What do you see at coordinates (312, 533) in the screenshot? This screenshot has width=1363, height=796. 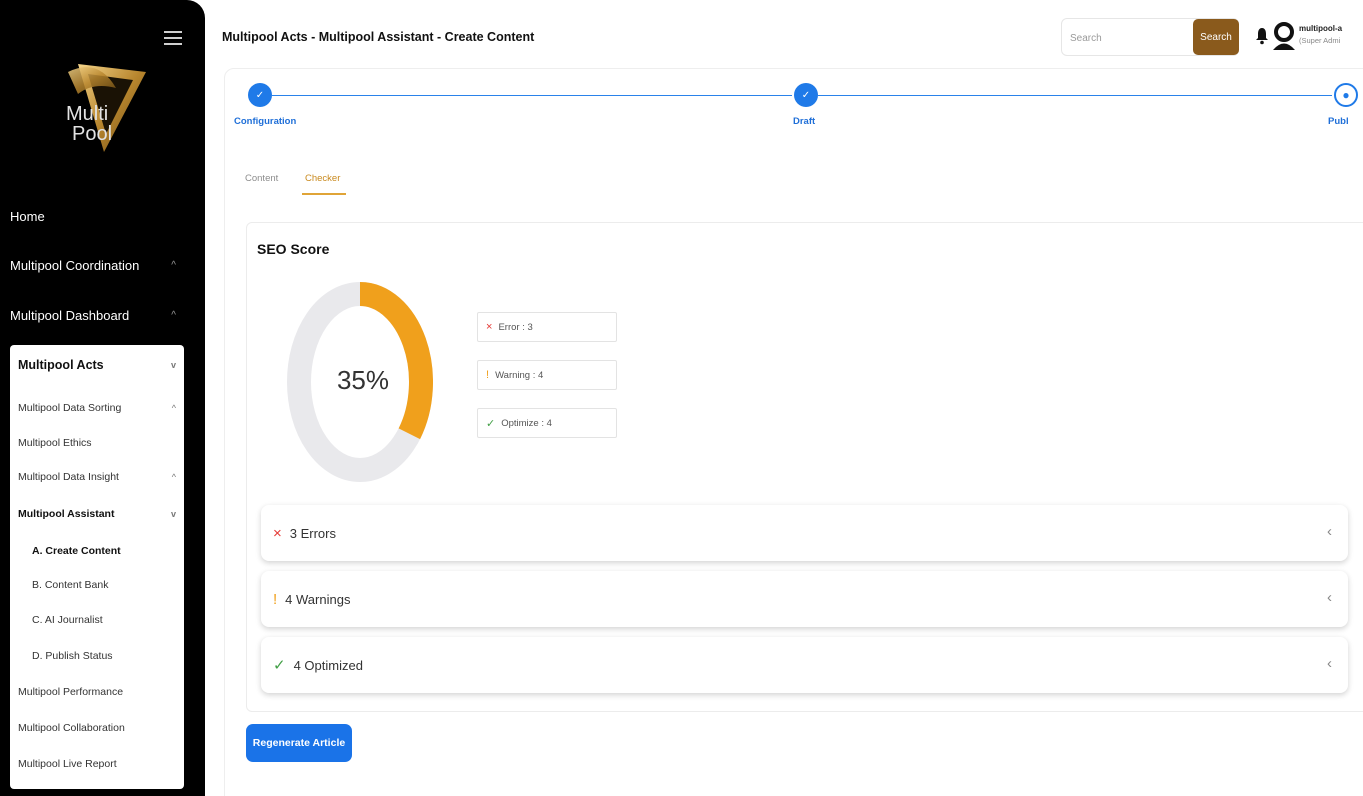 I see `accordion-label: 3 Errors` at bounding box center [312, 533].